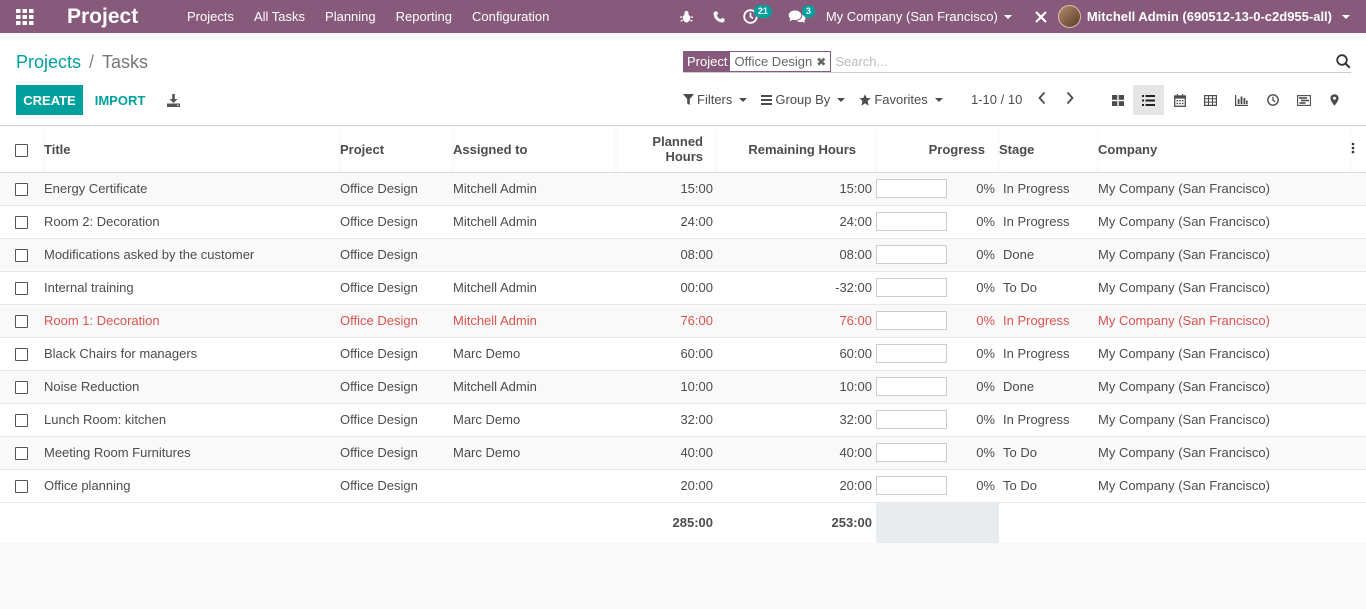 Image resolution: width=1366 pixels, height=609 pixels. I want to click on cell-title: Room 2: Decoration, so click(192, 222).